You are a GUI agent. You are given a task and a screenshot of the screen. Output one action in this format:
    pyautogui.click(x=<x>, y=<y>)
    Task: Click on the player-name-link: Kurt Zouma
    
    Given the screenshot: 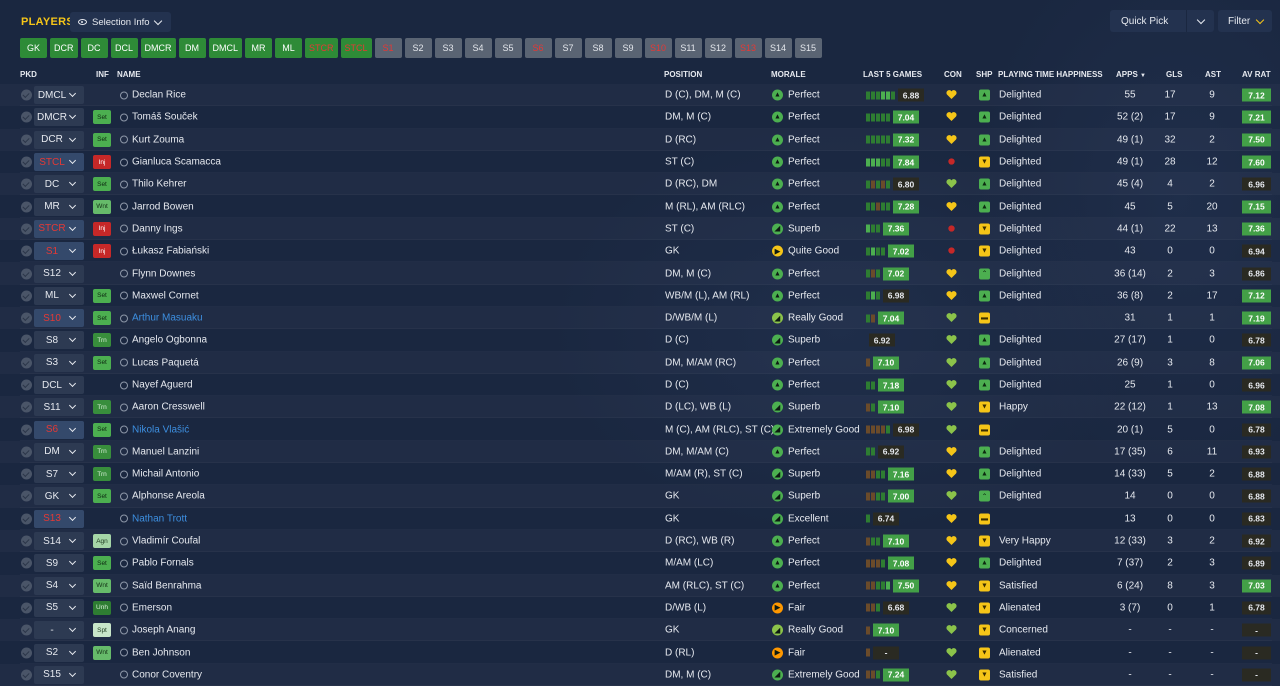 What is the action you would take?
    pyautogui.click(x=152, y=139)
    